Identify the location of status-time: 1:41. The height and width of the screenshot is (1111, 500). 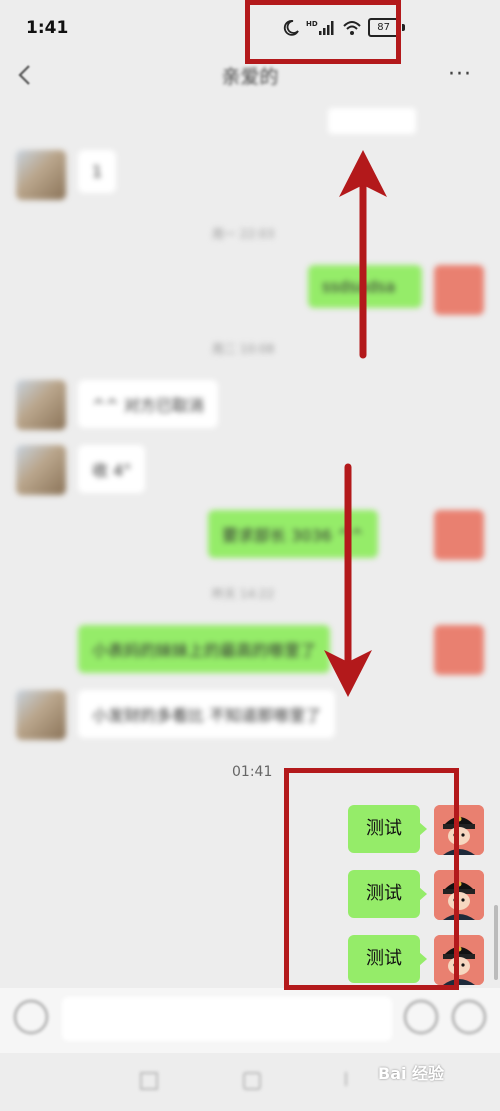
(47, 28).